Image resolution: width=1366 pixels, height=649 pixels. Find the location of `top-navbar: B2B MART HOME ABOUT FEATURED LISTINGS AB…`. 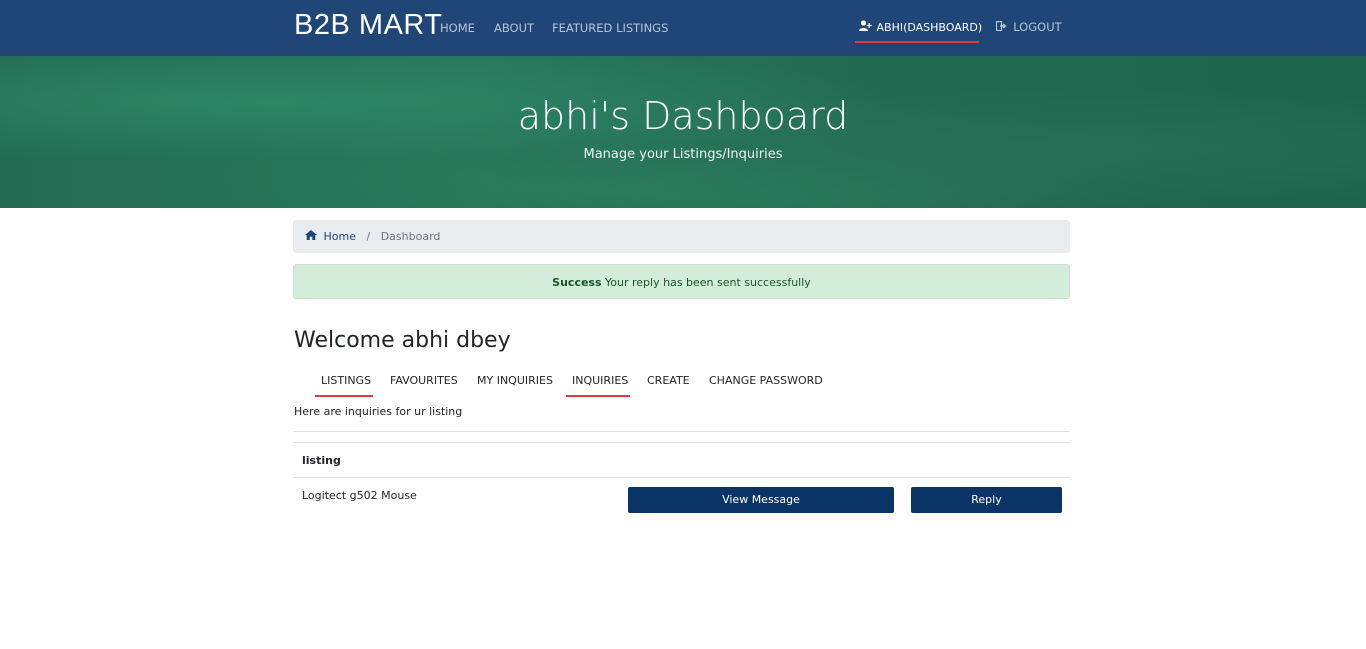

top-navbar: B2B MART HOME ABOUT FEATURED LISTINGS AB… is located at coordinates (683, 28).